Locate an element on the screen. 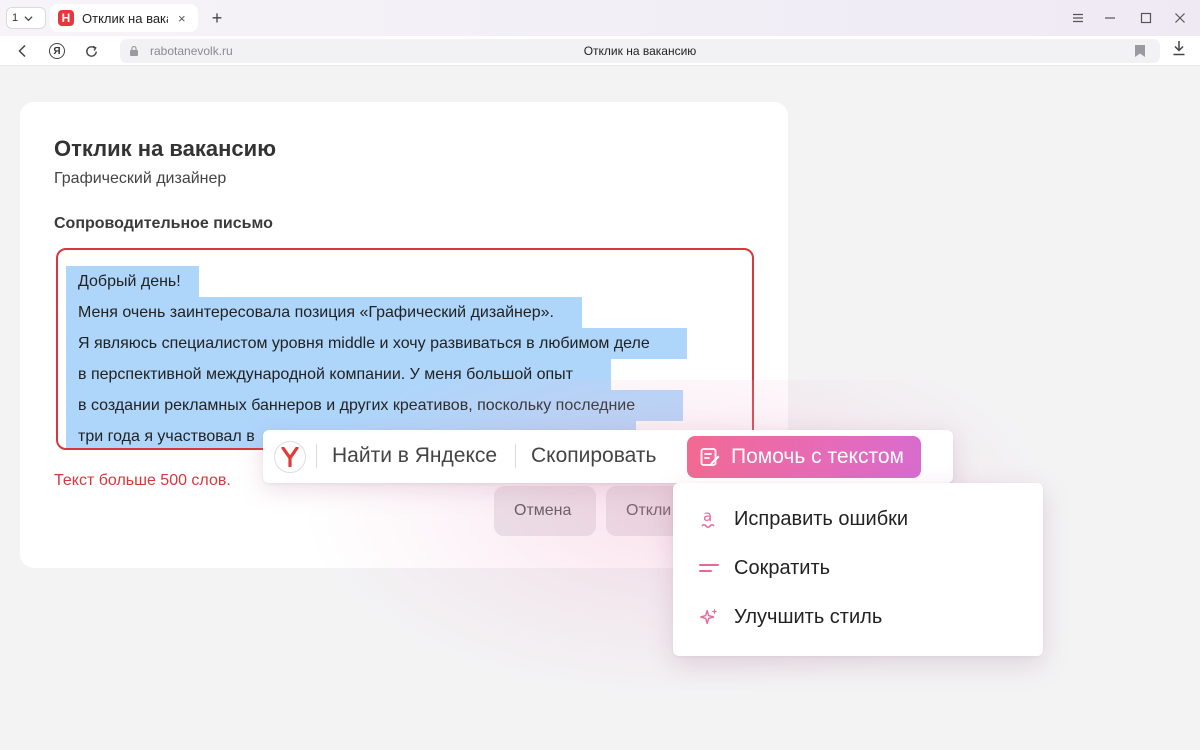 The height and width of the screenshot is (750, 1200). maximize-icon is located at coordinates (1146, 18).